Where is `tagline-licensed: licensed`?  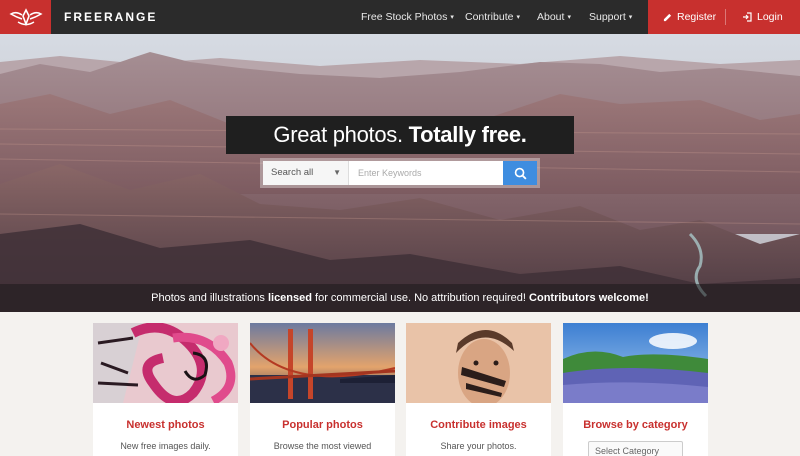 tagline-licensed: licensed is located at coordinates (289, 298).